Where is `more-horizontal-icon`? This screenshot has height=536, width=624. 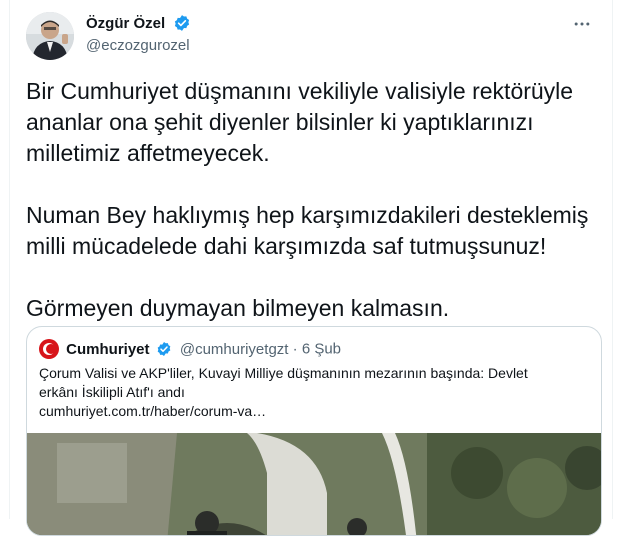
more-horizontal-icon is located at coordinates (582, 24).